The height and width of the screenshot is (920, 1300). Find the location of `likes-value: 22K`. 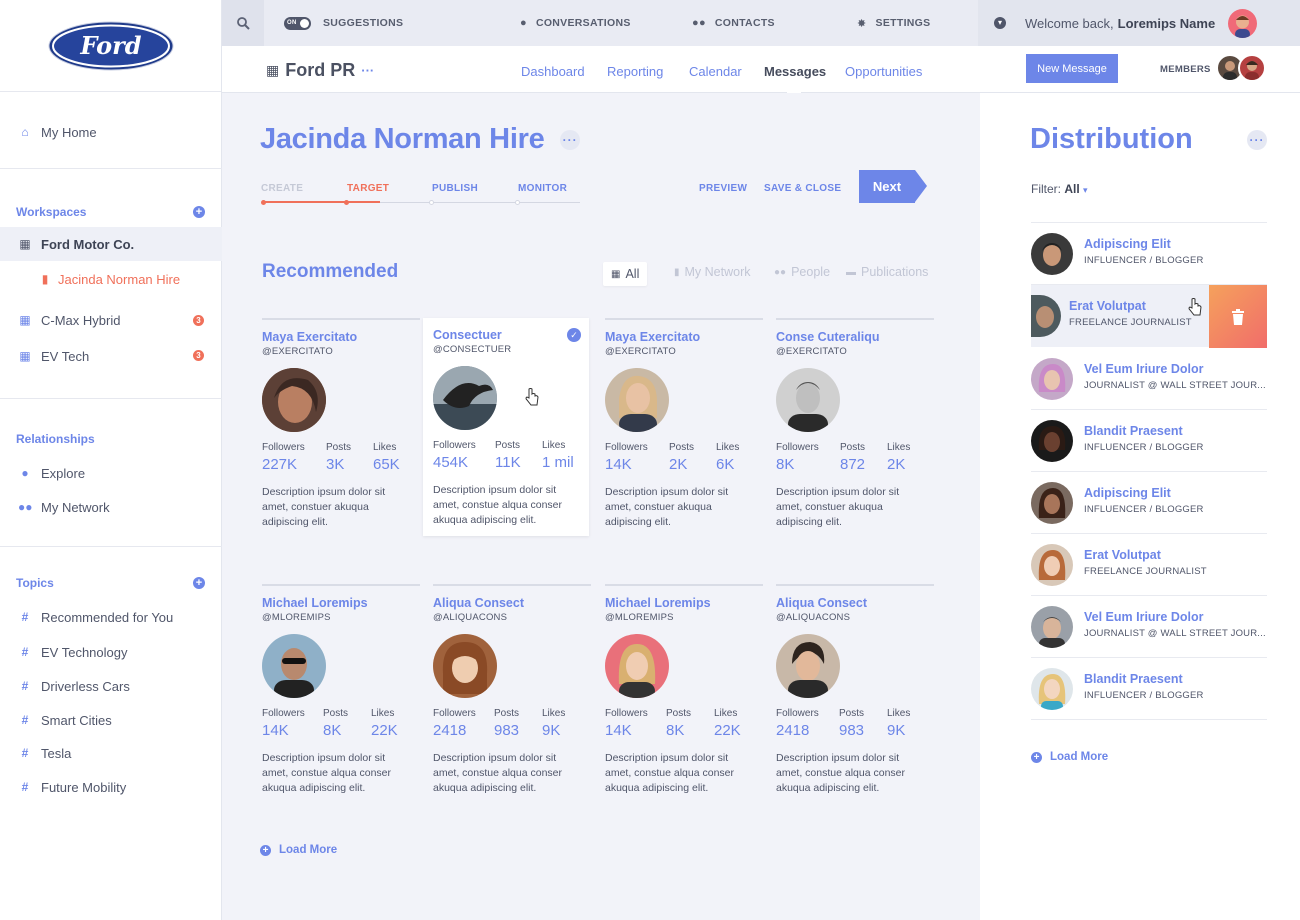

likes-value: 22K is located at coordinates (384, 730).